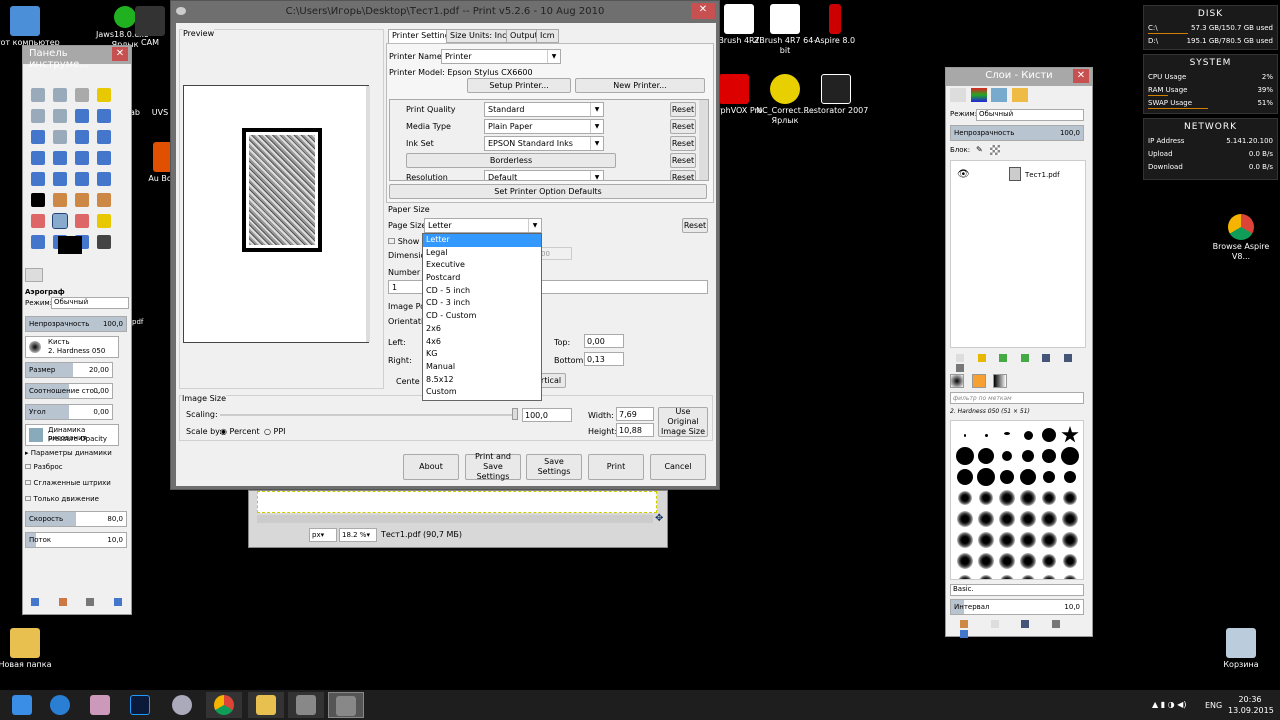  What do you see at coordinates (1030, 115) in the screenshot?
I see `layer-mode-select: Обычный` at bounding box center [1030, 115].